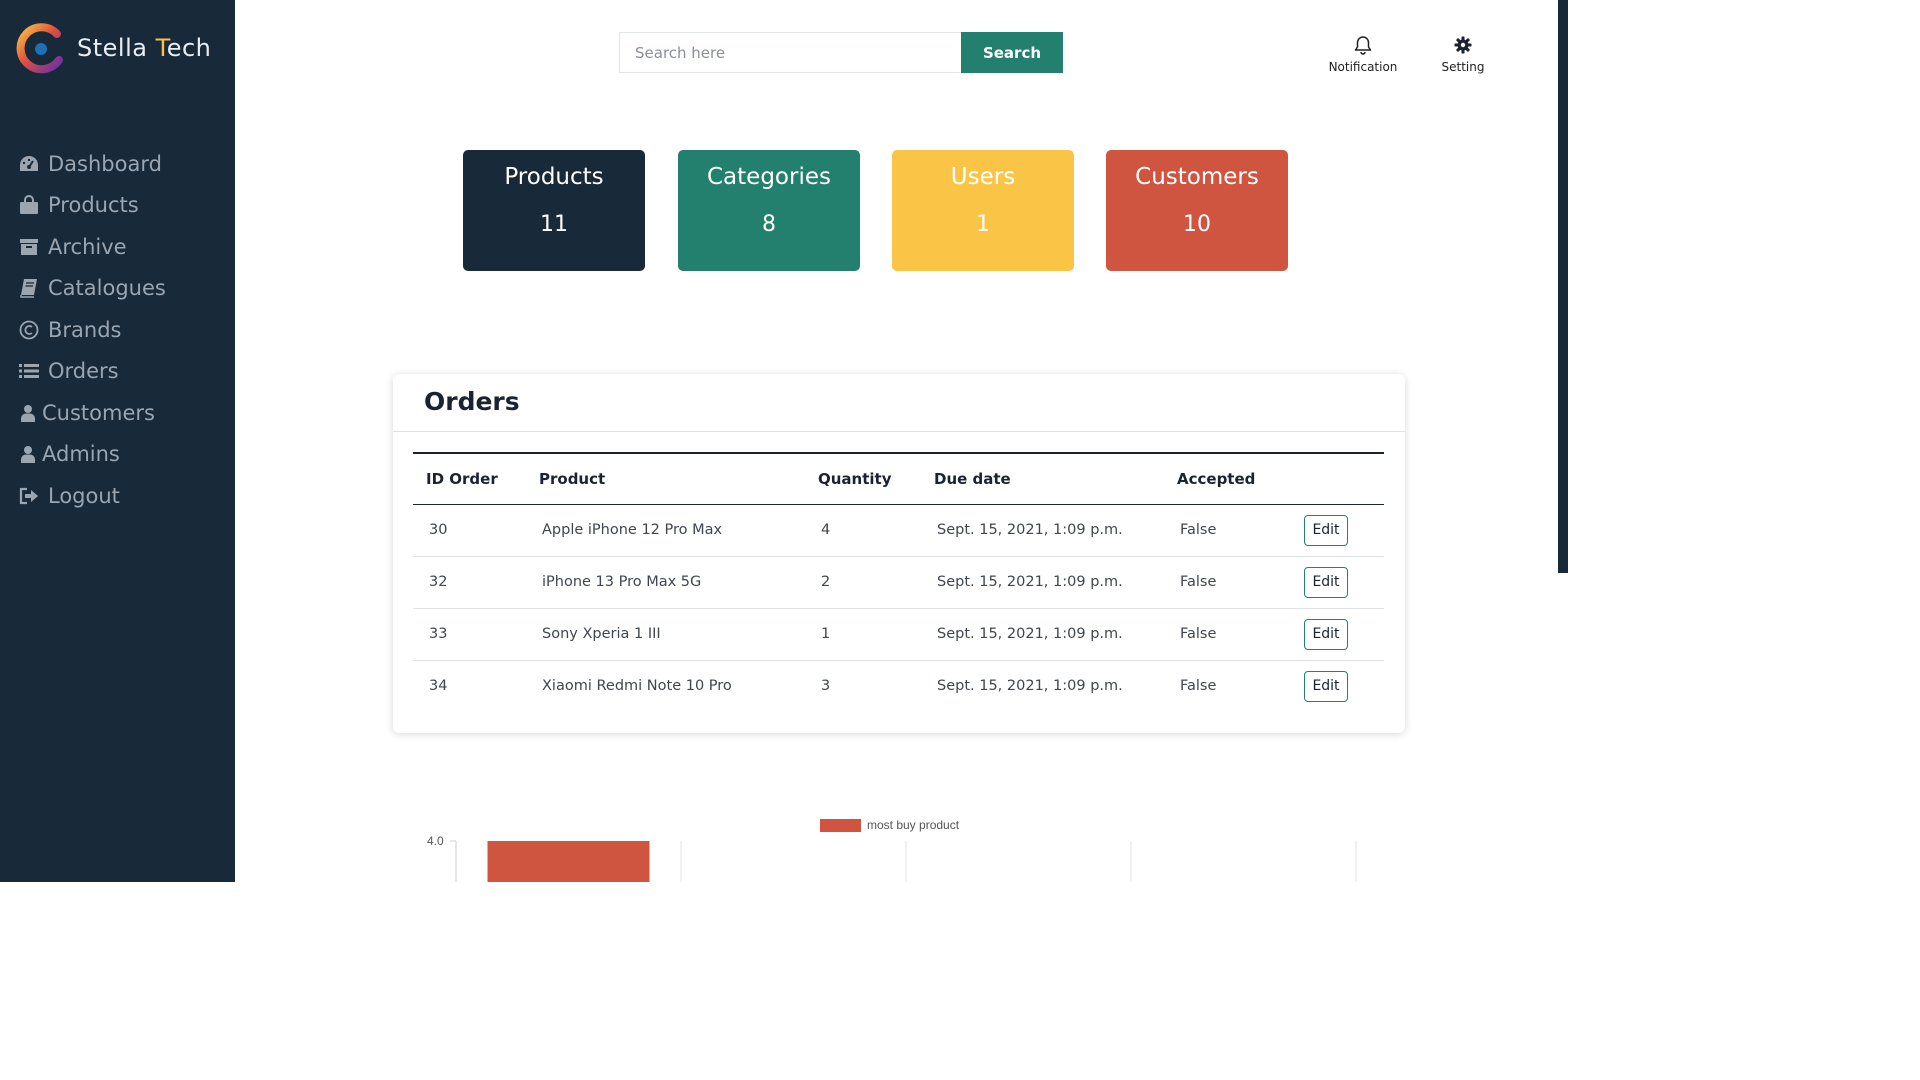 Image resolution: width=1920 pixels, height=1080 pixels. I want to click on sidebar-item-products: Products, so click(92, 206).